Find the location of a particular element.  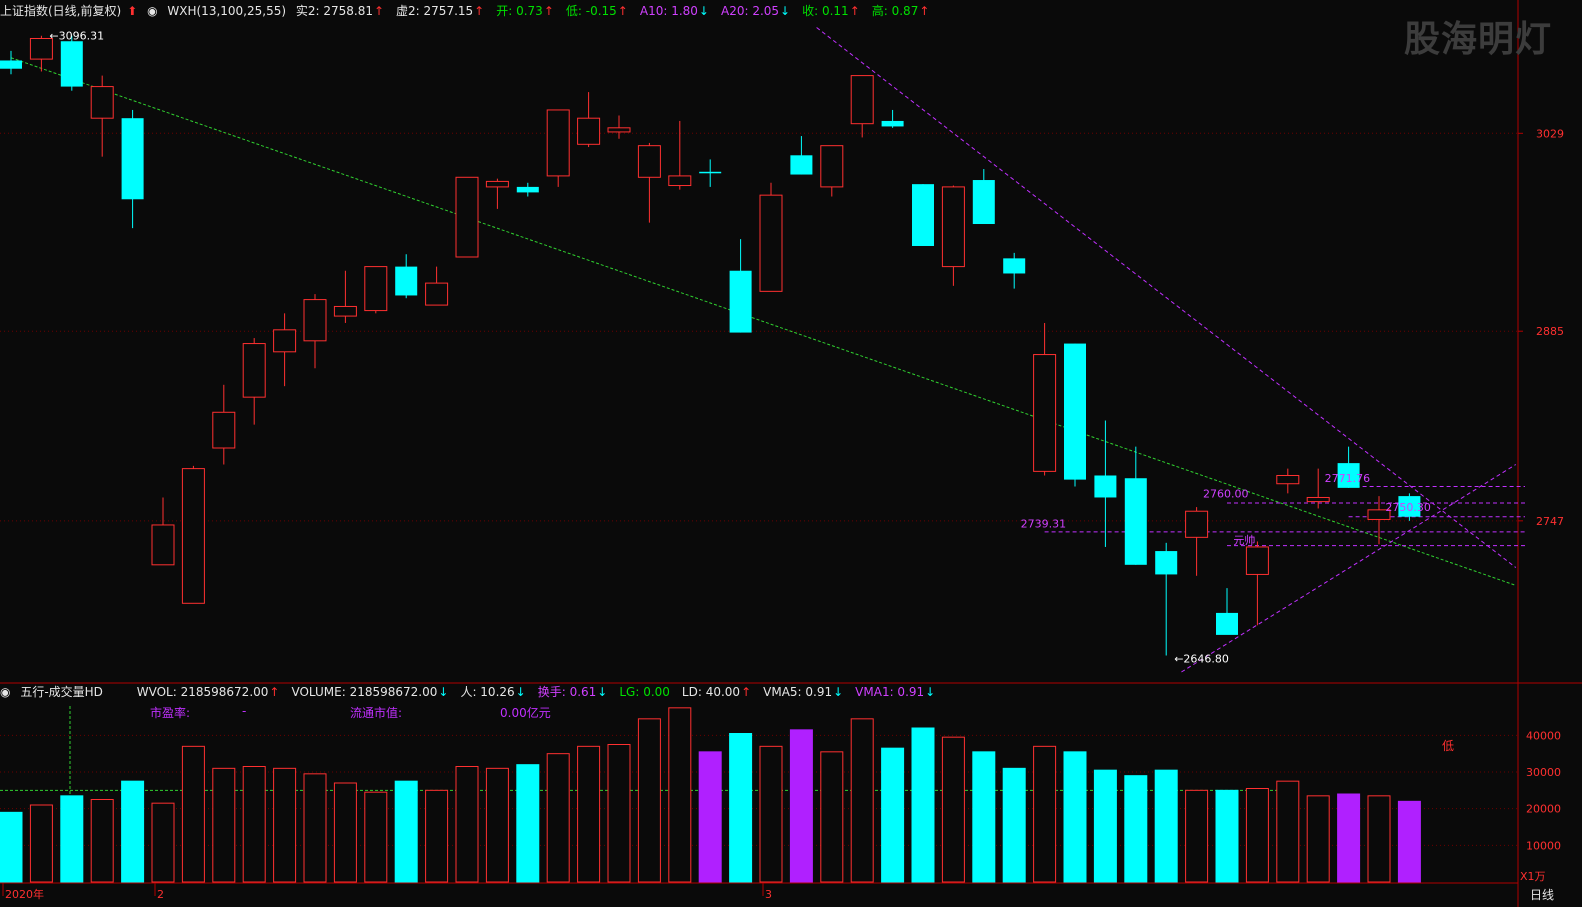

header-value-item: 低: -0.15↑ is located at coordinates (596, 11).